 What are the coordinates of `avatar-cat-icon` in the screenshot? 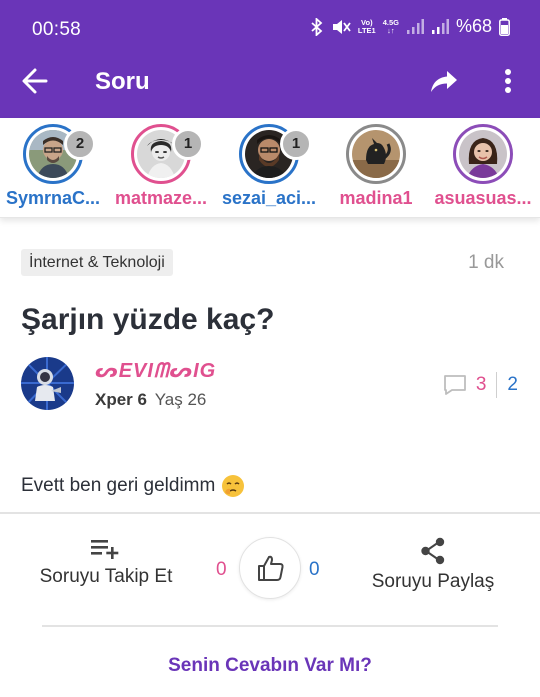 It's located at (376, 154).